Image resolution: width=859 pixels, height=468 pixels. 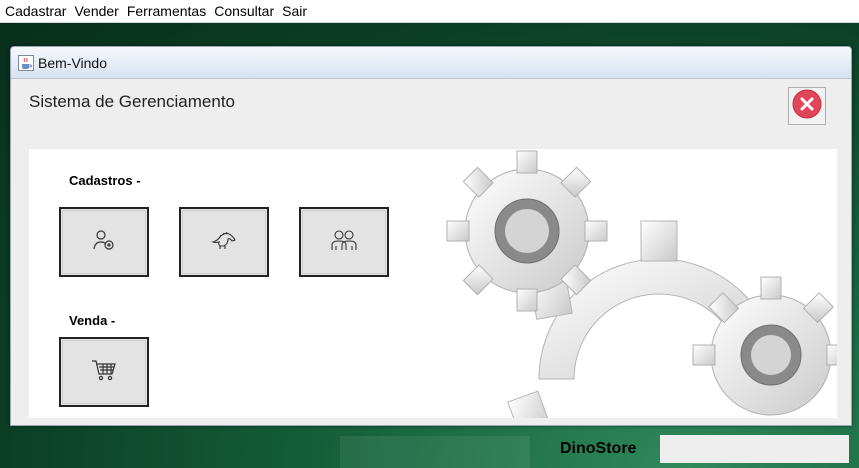 What do you see at coordinates (244, 11) in the screenshot?
I see `menu-consultar: Consultar` at bounding box center [244, 11].